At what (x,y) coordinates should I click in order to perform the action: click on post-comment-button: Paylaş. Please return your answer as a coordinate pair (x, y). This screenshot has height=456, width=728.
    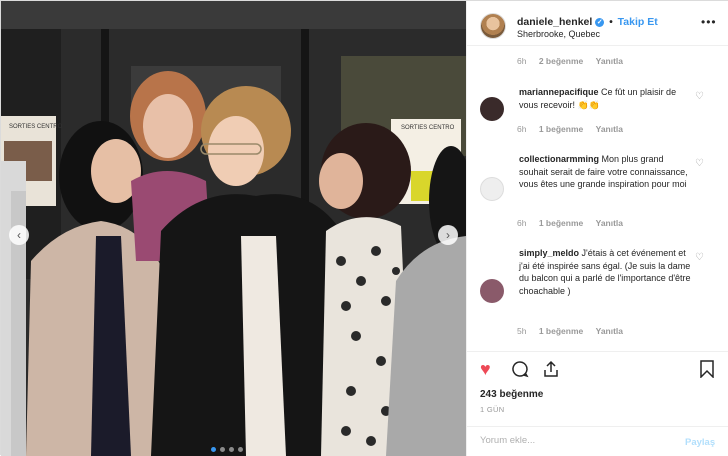
    Looking at the image, I should click on (700, 442).